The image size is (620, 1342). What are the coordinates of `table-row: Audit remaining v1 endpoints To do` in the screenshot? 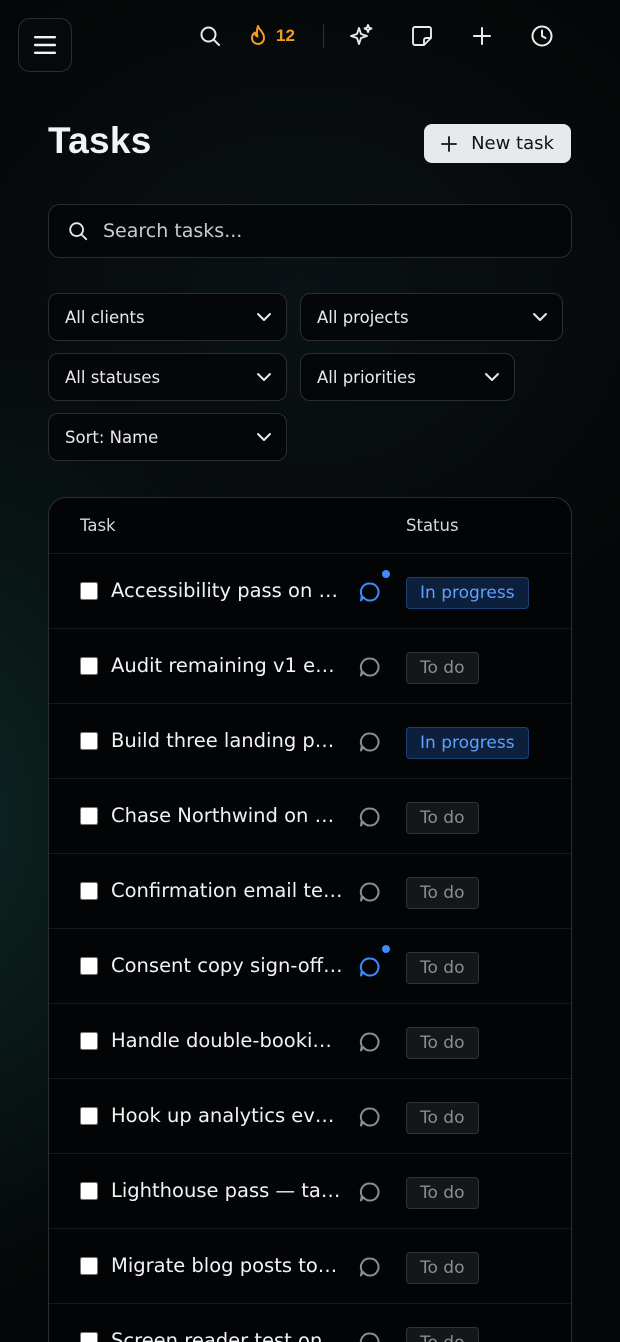 It's located at (310, 666).